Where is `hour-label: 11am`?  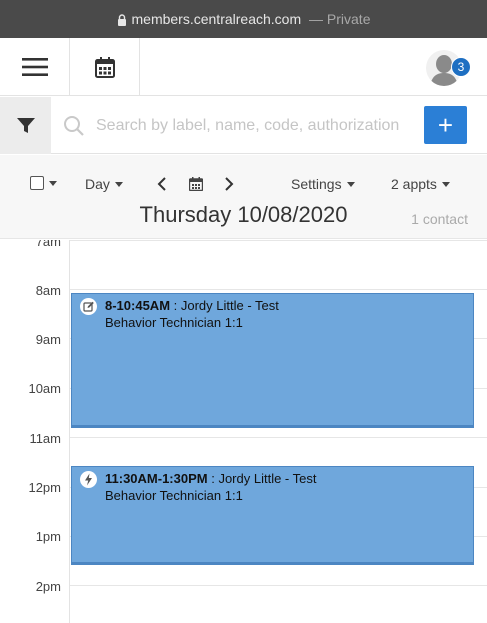
hour-label: 11am is located at coordinates (45, 438).